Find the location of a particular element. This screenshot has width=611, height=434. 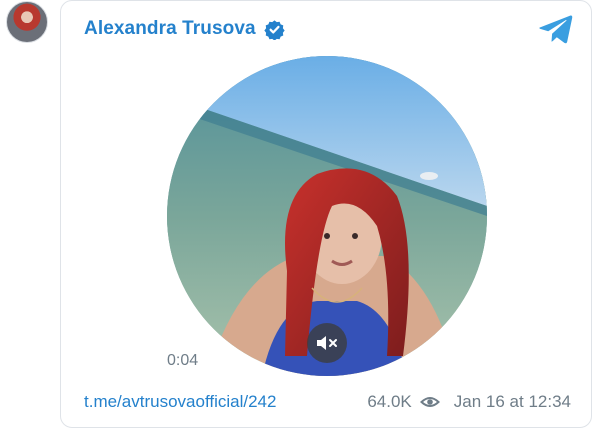

author-name: Alexandra Trusova is located at coordinates (170, 29).